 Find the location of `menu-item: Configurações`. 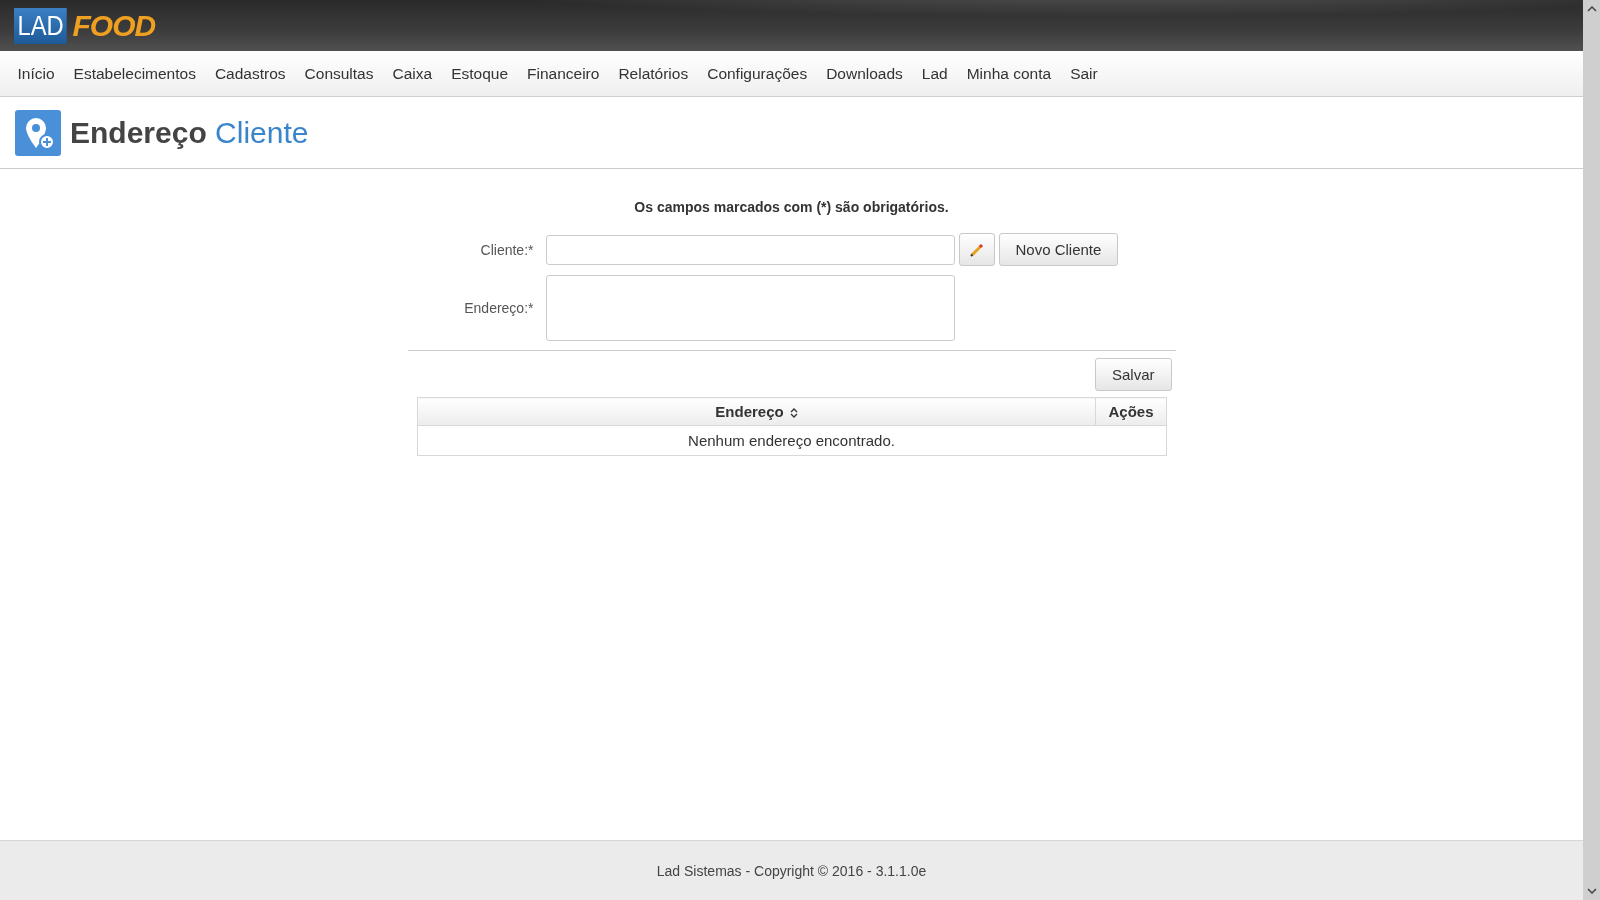

menu-item: Configurações is located at coordinates (757, 73).